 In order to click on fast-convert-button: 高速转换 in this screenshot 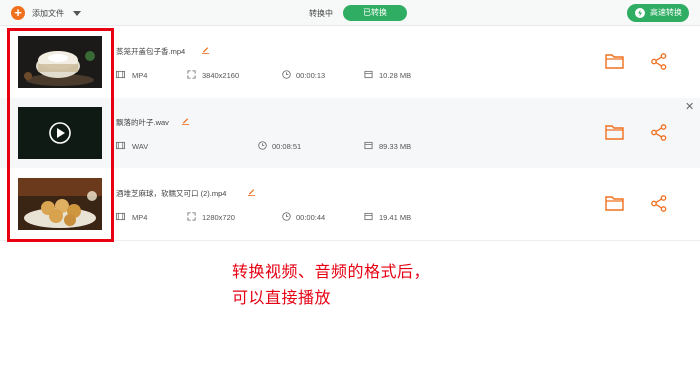, I will do `click(658, 13)`.